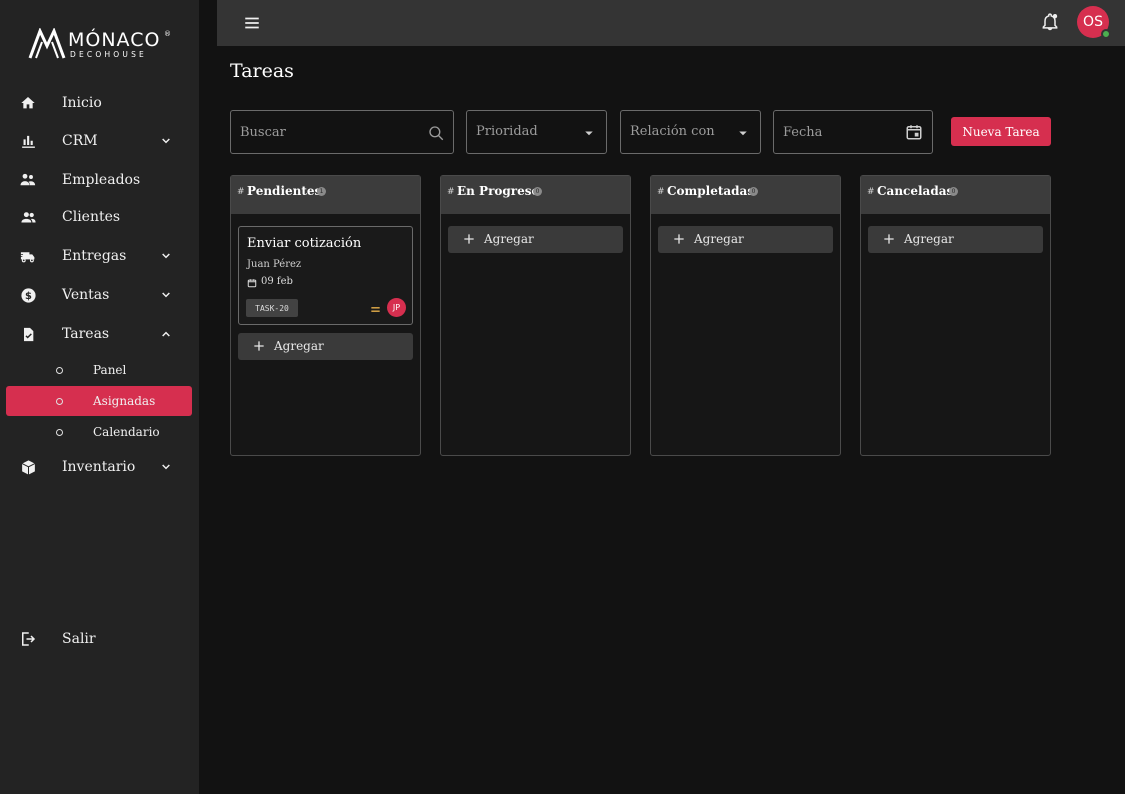 The height and width of the screenshot is (794, 1125). What do you see at coordinates (28, 103) in the screenshot?
I see `home-icon` at bounding box center [28, 103].